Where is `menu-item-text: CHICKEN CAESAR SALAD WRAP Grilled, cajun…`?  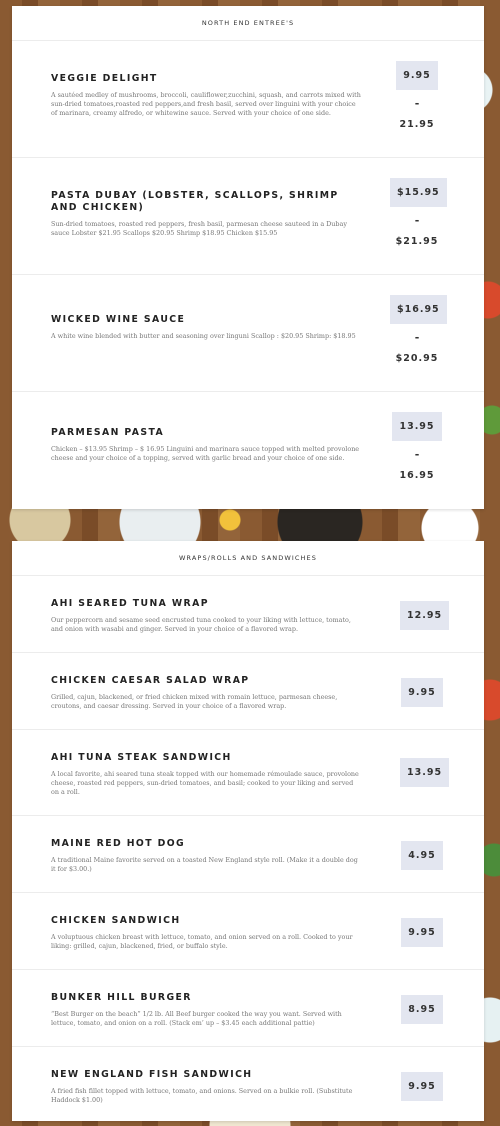
menu-item-text: CHICKEN CAESAR SALAD WRAP Grilled, cajun… is located at coordinates (206, 693).